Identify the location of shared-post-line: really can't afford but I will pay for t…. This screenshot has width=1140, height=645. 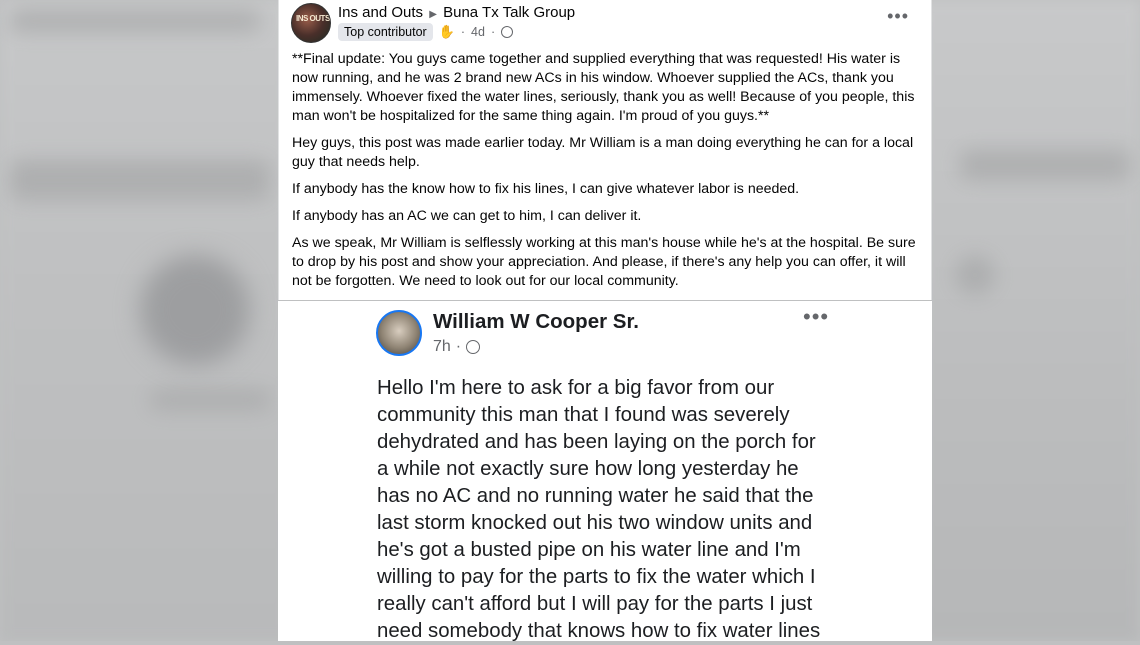
(595, 604).